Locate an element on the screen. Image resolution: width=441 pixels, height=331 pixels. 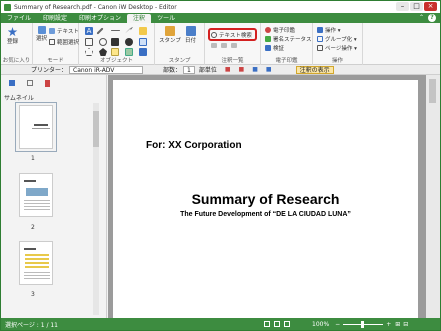
arrow-icon is located at coordinates (129, 30).